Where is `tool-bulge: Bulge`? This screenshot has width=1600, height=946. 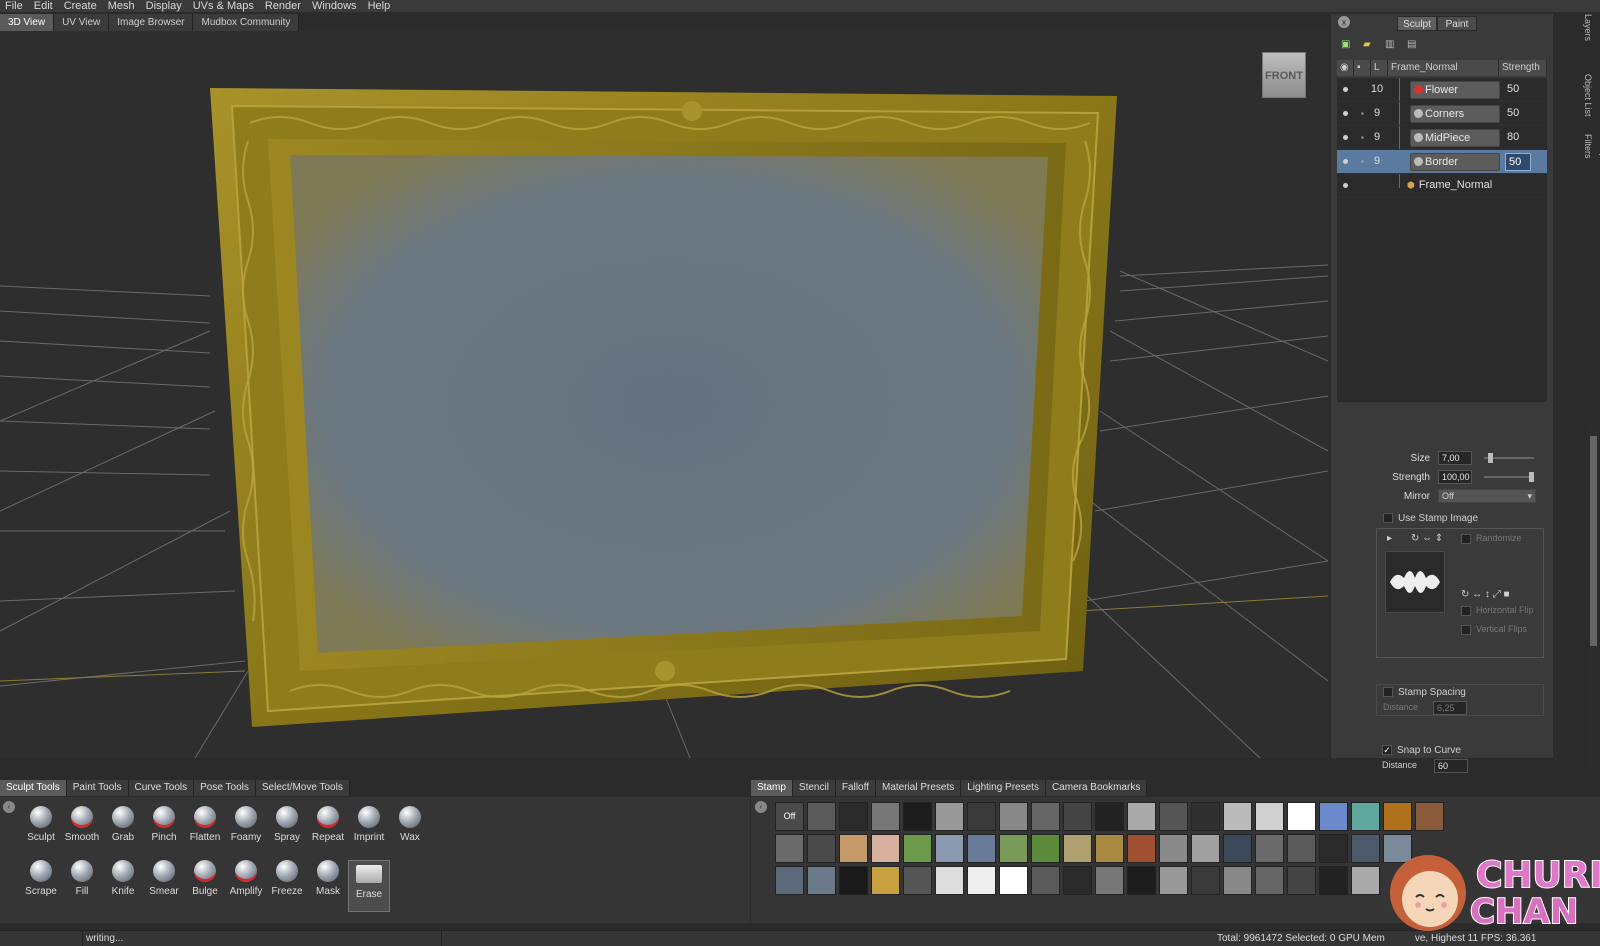
tool-bulge: Bulge is located at coordinates (205, 878).